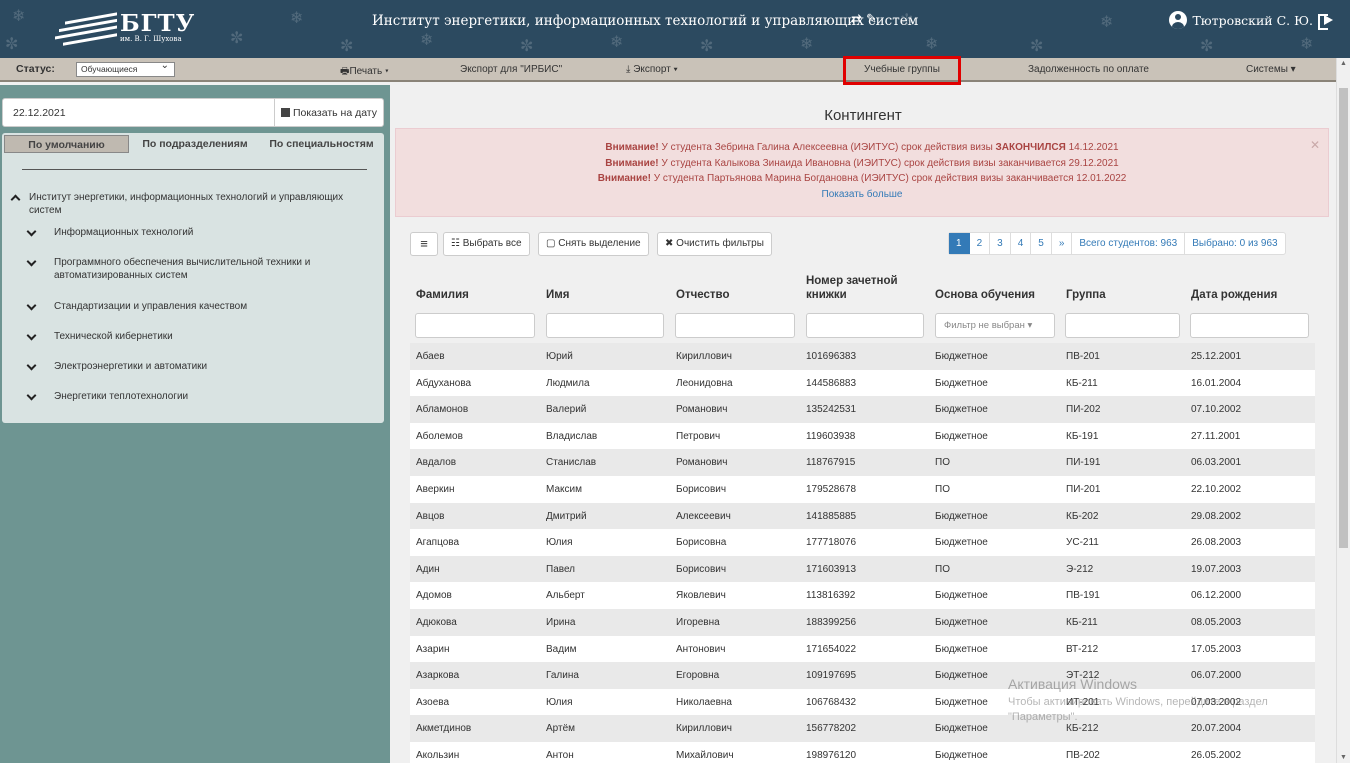 This screenshot has width=1350, height=763. Describe the element at coordinates (1234, 295) in the screenshot. I see `col-birthdate: Дата рождения` at that location.